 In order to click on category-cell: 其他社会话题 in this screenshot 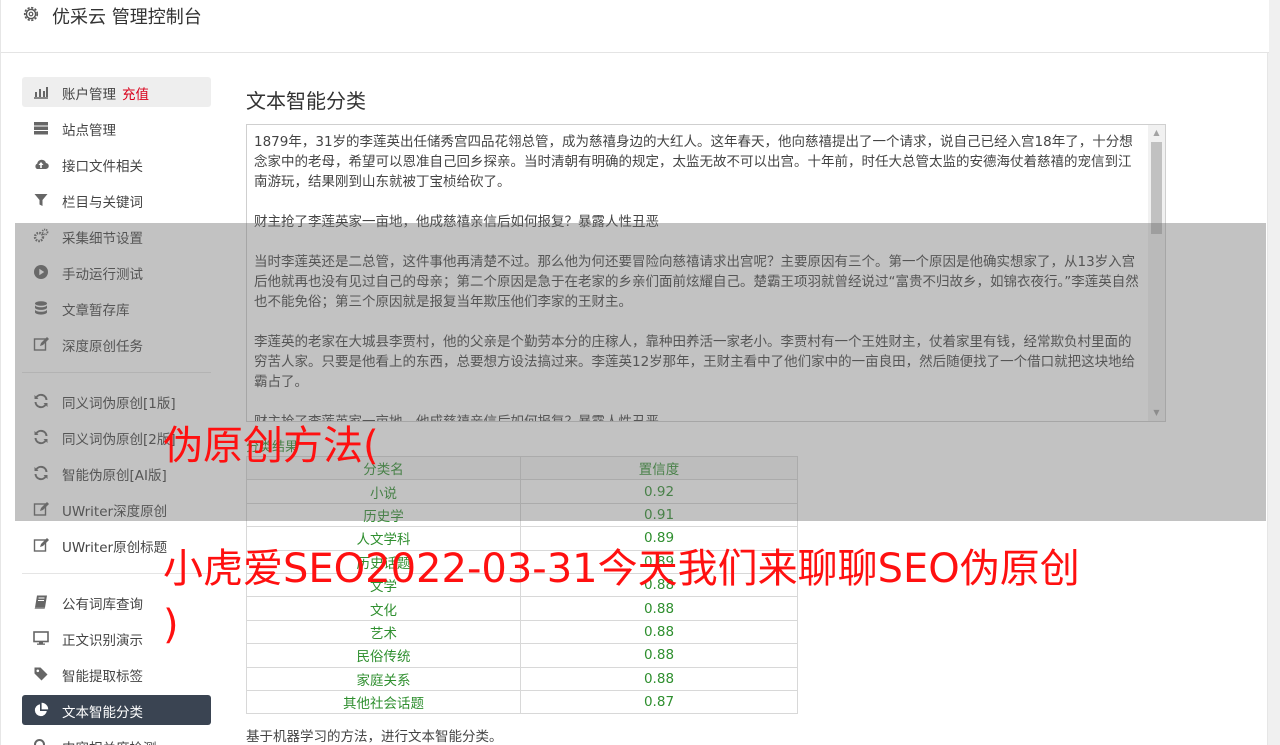, I will do `click(383, 702)`.